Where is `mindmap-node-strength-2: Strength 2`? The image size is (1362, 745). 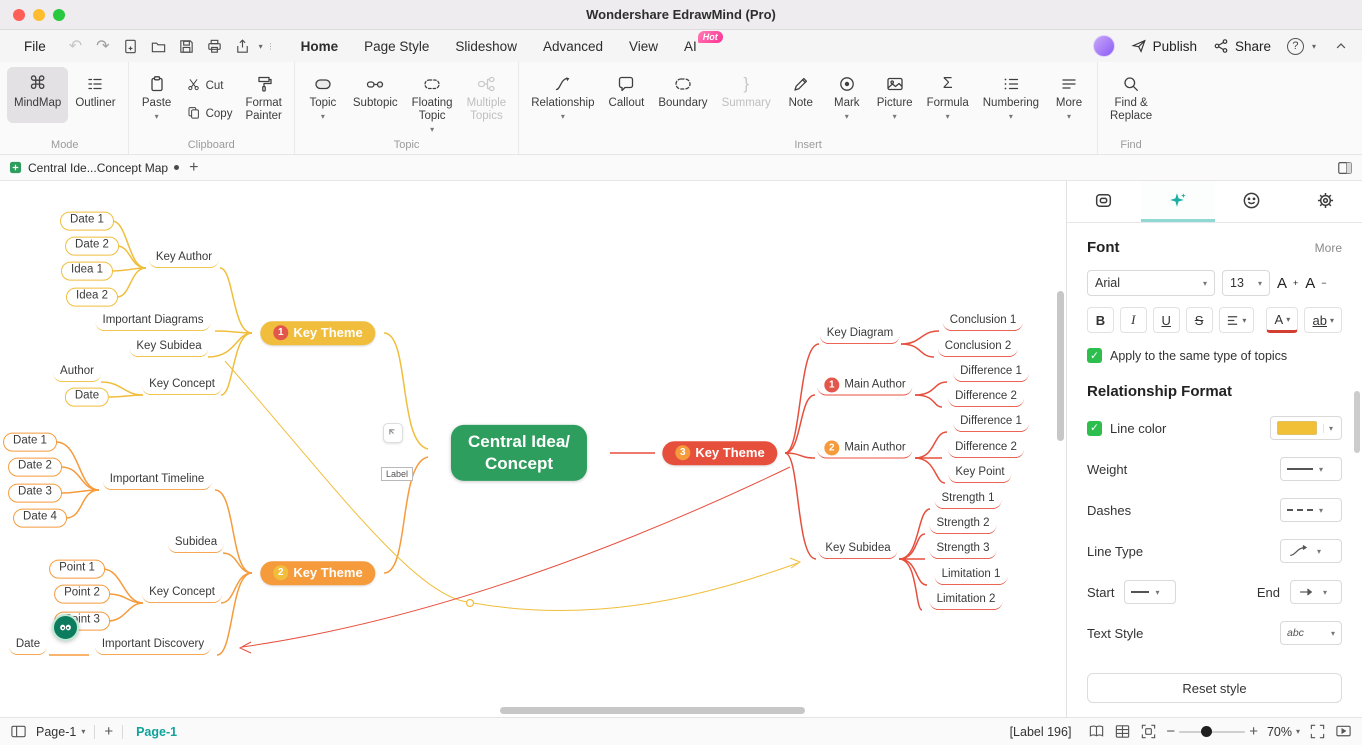 mindmap-node-strength-2: Strength 2 is located at coordinates (963, 525).